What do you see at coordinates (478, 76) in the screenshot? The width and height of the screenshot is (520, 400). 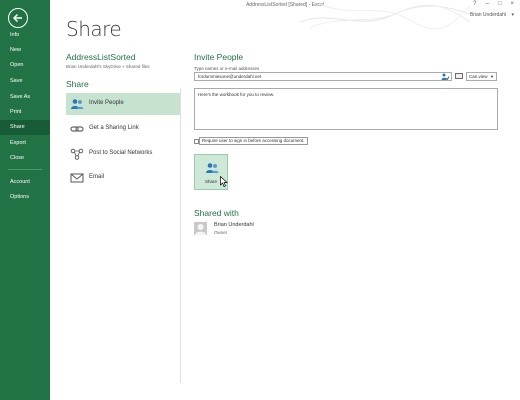 I see `permission-value: Can view` at bounding box center [478, 76].